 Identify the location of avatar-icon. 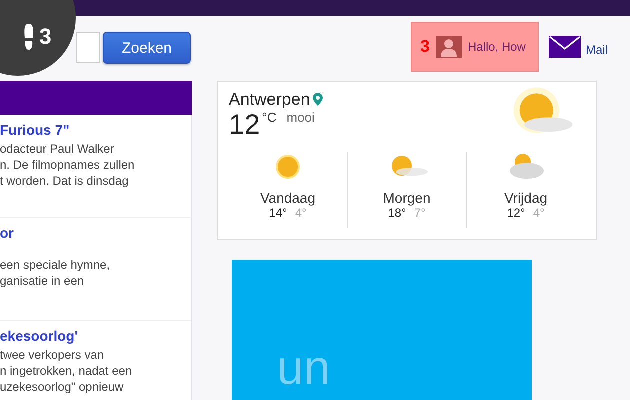
(449, 47).